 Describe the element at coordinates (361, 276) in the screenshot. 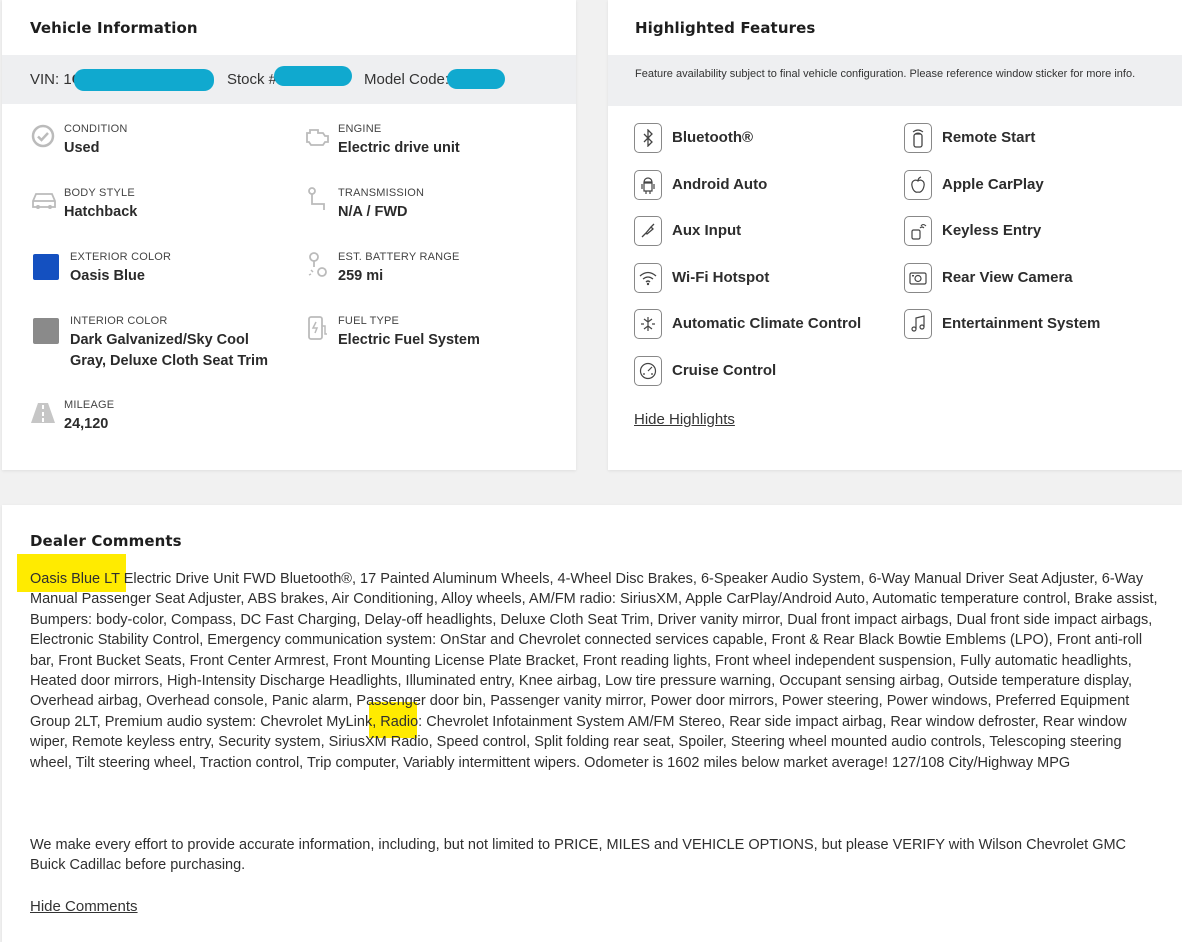

I see `battery-range-value: 259 mi` at that location.